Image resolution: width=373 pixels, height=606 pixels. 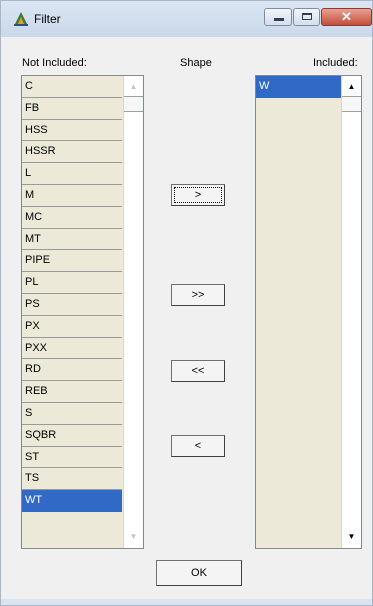 I want to click on close-icon: ✕, so click(x=346, y=16).